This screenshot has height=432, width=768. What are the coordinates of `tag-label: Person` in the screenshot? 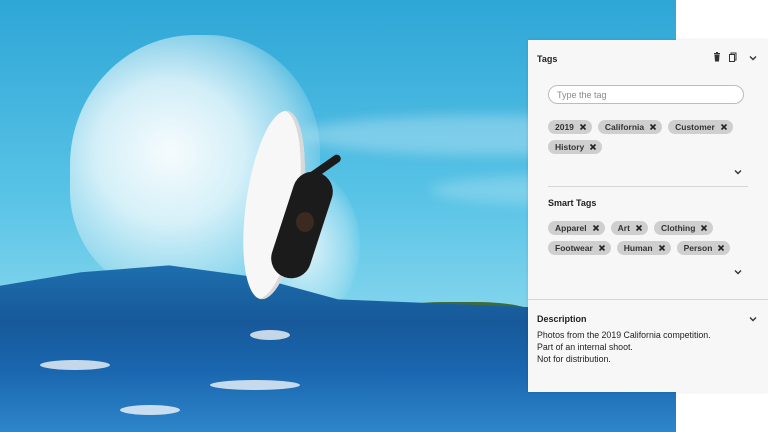 It's located at (698, 248).